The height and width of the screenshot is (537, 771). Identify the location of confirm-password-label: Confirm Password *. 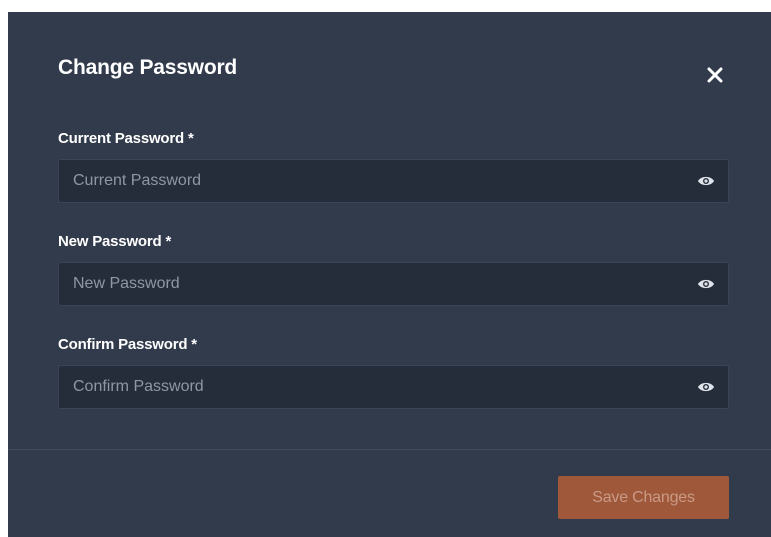
(127, 344).